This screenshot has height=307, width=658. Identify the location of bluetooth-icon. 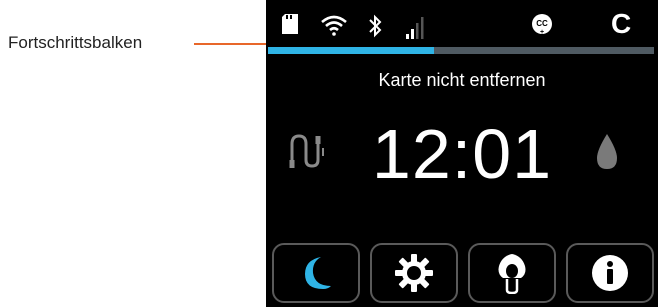
(375, 26).